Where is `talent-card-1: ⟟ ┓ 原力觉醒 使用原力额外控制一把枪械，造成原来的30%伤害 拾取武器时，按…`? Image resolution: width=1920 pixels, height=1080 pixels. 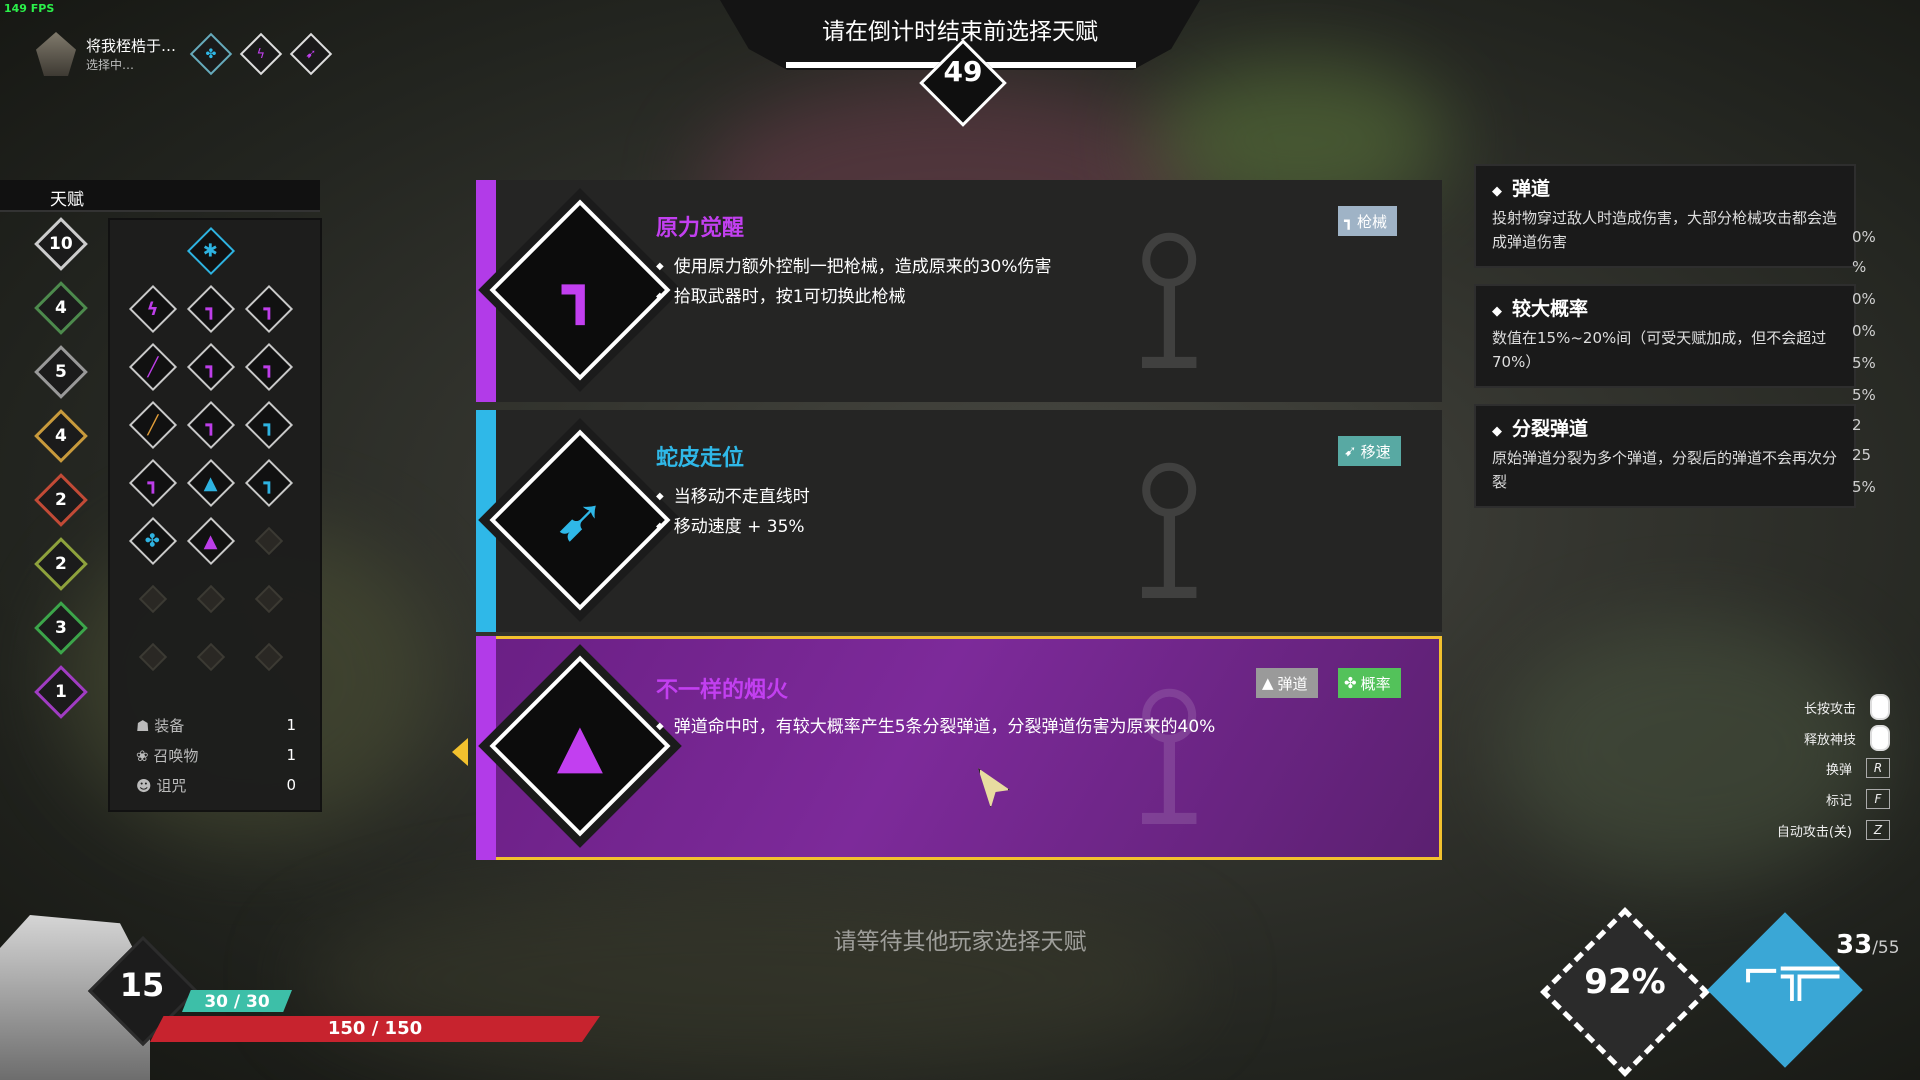
talent-card-1: ⟟ ┓ 原力觉醒 使用原力额外控制一把枪械，造成原来的30%伤害 拾取武器时，按… is located at coordinates (959, 291).